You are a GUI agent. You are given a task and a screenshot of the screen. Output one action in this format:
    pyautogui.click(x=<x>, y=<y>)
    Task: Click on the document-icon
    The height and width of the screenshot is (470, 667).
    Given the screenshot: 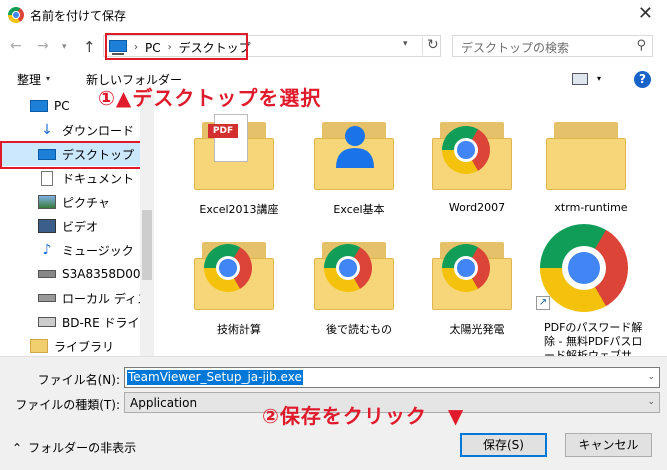 What is the action you would take?
    pyautogui.click(x=47, y=178)
    